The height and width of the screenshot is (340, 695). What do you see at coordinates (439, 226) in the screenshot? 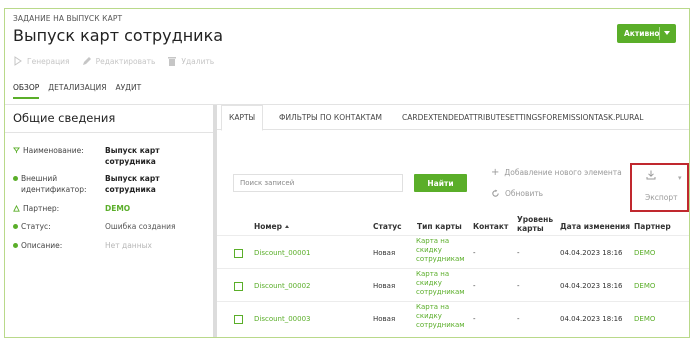
I see `col-card-type: Тип карты` at bounding box center [439, 226].